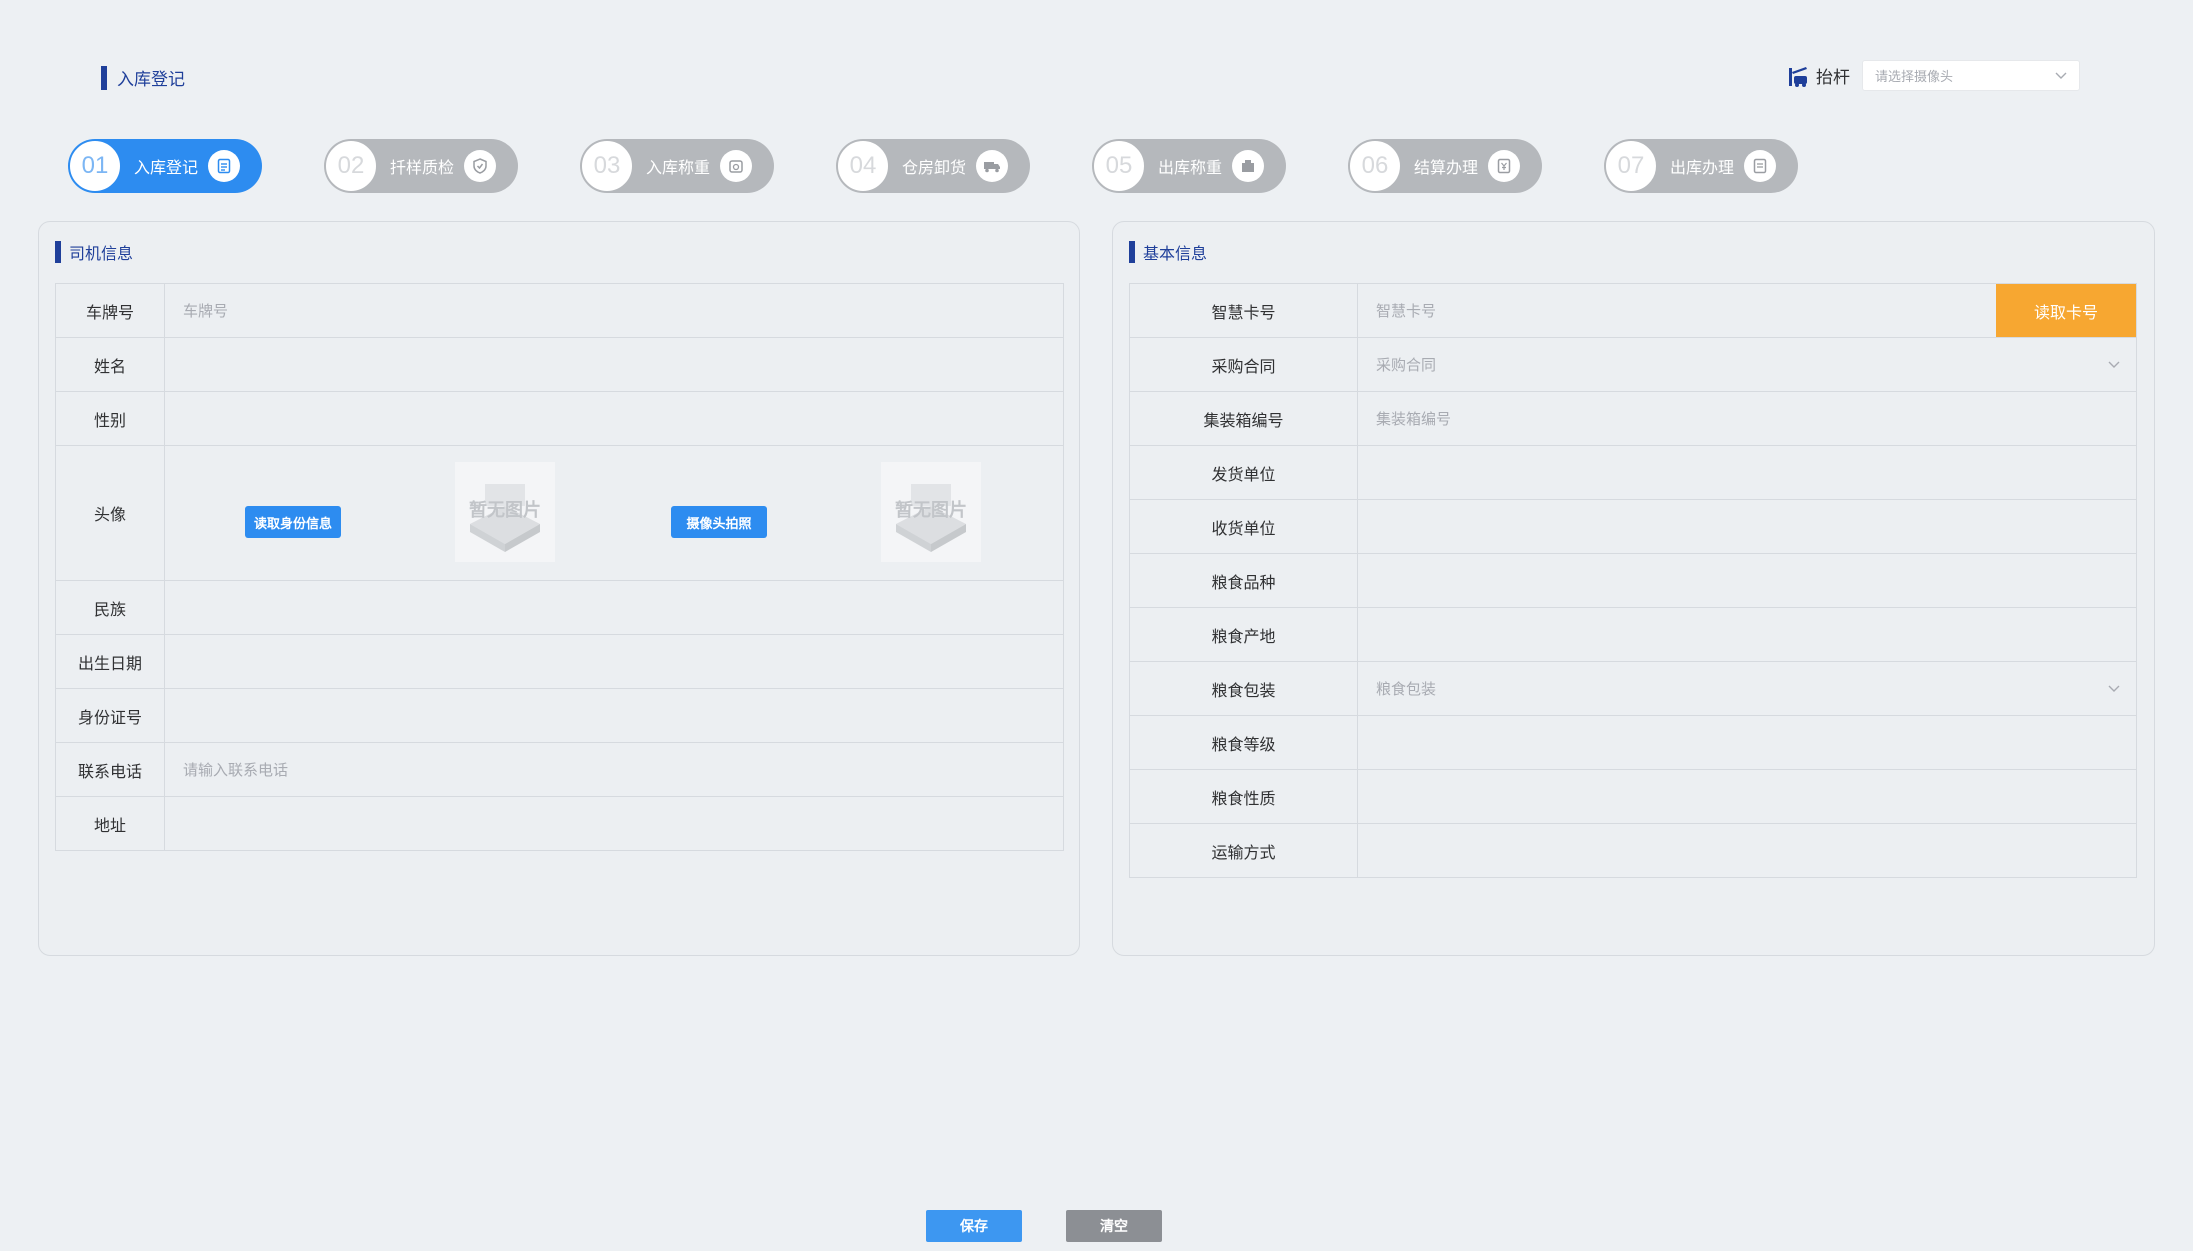 Image resolution: width=2193 pixels, height=1251 pixels. I want to click on table-row: 地址, so click(559, 823).